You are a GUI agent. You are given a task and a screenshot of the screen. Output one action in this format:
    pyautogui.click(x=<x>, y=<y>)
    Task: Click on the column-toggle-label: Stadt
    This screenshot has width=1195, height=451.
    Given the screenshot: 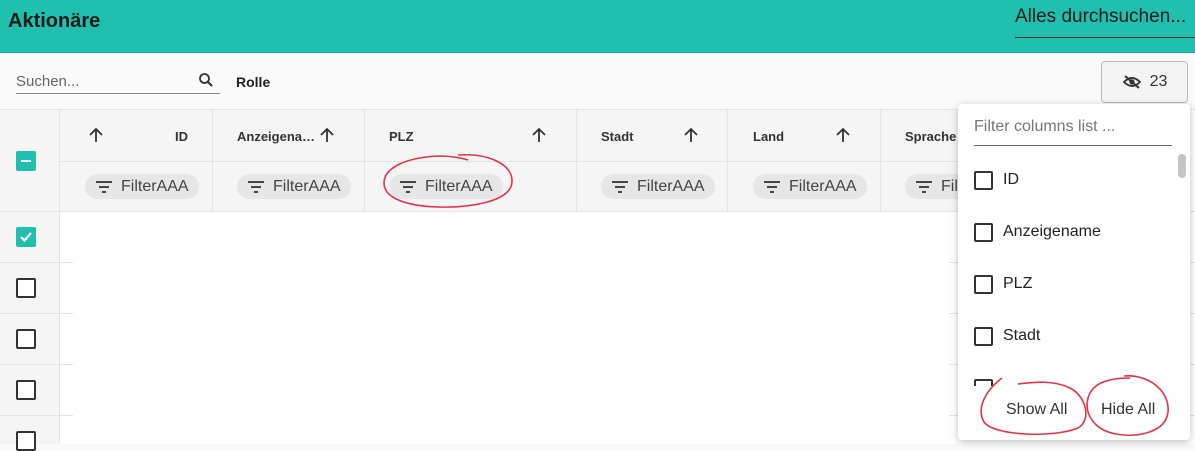 What is the action you would take?
    pyautogui.click(x=1022, y=335)
    